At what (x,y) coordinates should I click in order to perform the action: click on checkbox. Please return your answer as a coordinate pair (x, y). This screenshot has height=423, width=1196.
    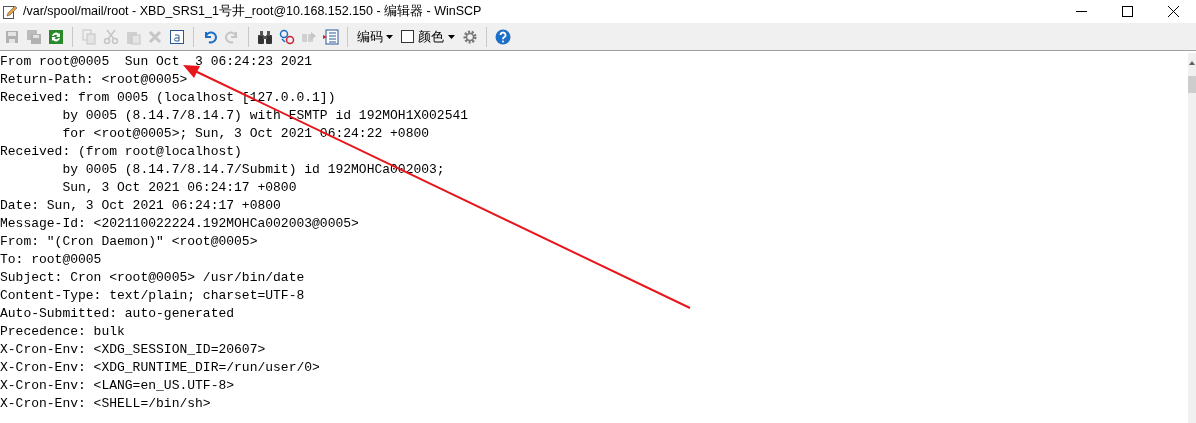
    Looking at the image, I should click on (407, 36).